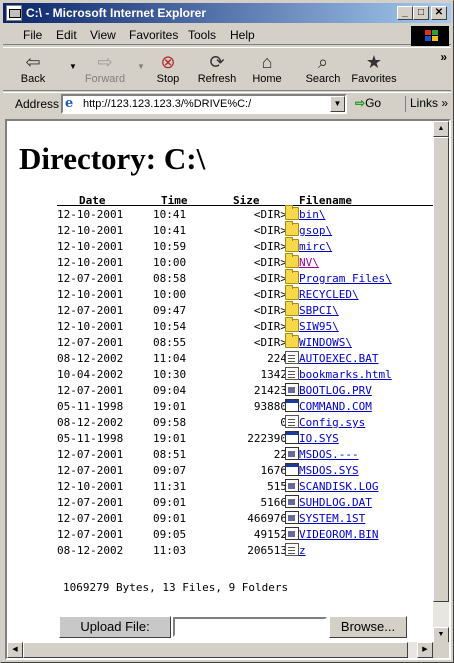 This screenshot has width=454, height=663. I want to click on row-time: 19:01, so click(170, 406).